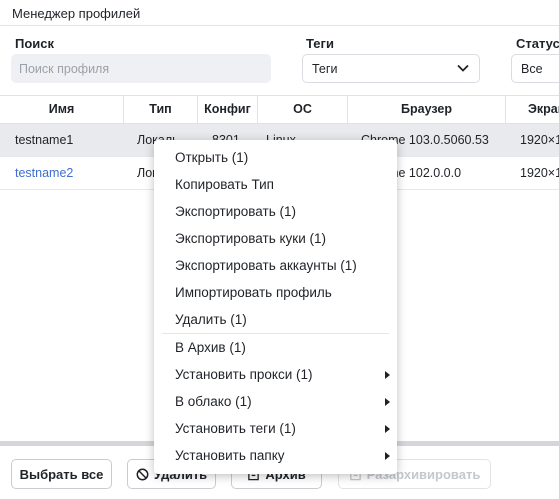 This screenshot has width=559, height=499. I want to click on menu-item-label: Импортировать профиль, so click(253, 292).